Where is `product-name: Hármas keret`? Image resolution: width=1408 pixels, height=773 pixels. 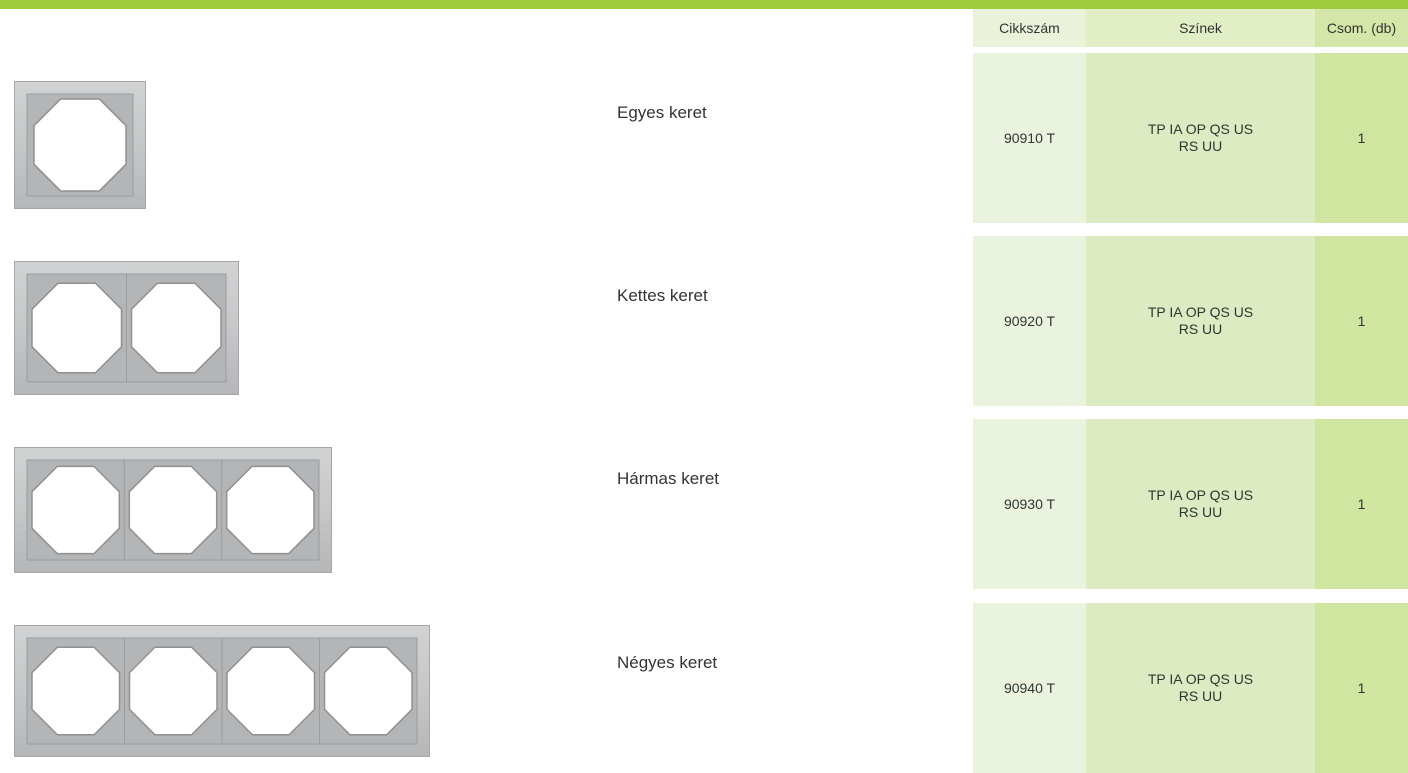 product-name: Hármas keret is located at coordinates (668, 478).